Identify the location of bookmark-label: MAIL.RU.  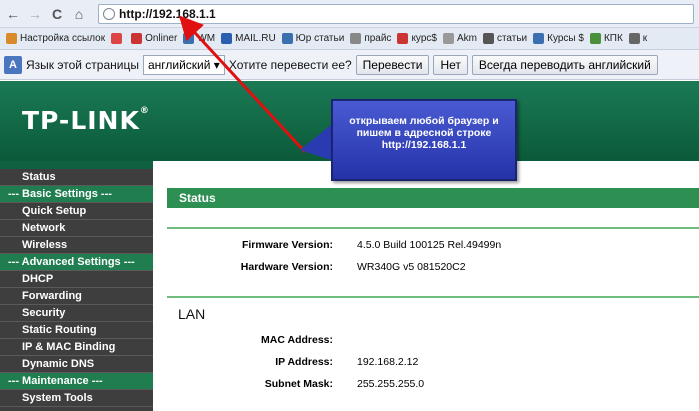
(255, 38).